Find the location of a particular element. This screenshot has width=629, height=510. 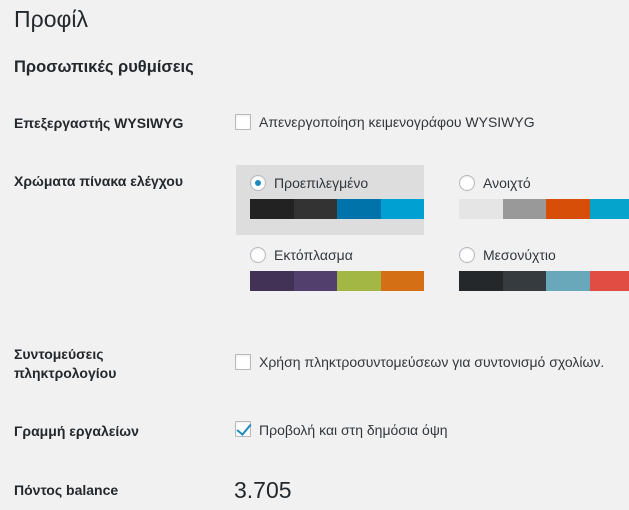

color-scheme-option: Ανοιχτό is located at coordinates (537, 200).